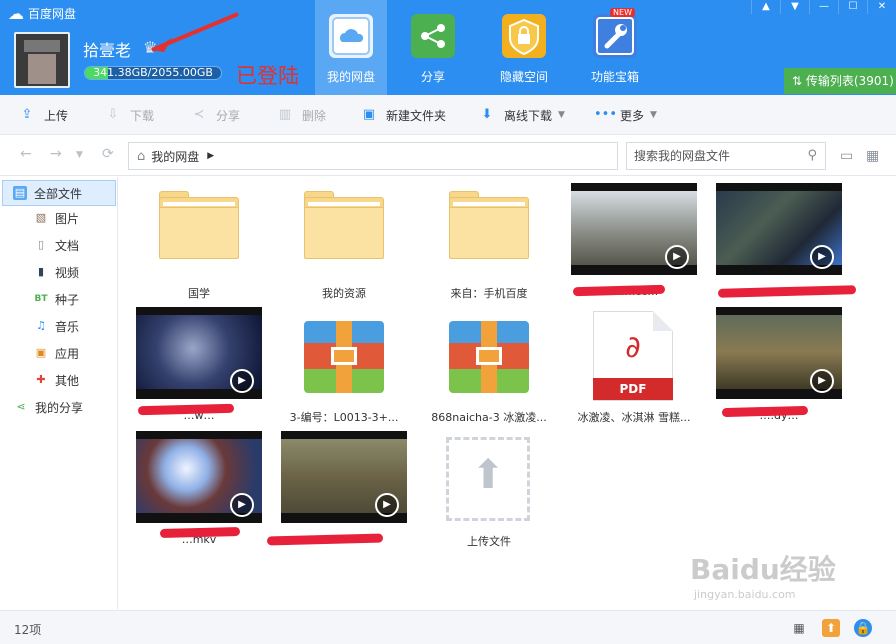 Image resolution: width=896 pixels, height=644 pixels. Describe the element at coordinates (43, 115) in the screenshot. I see `upload-button: ⇪ 上传` at that location.